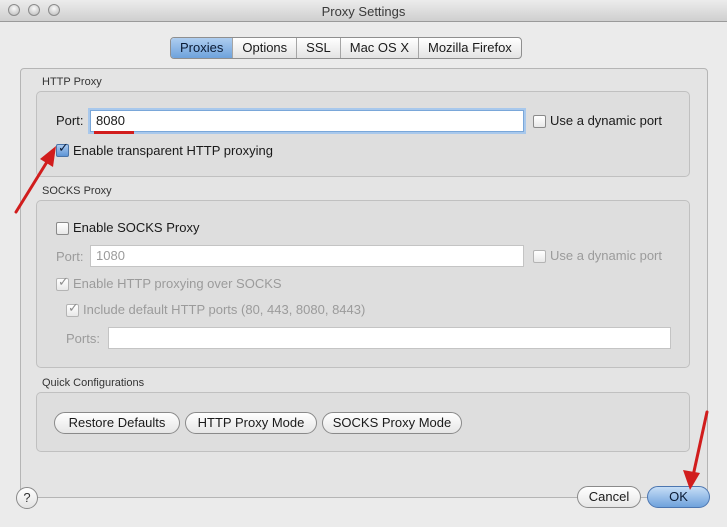 The height and width of the screenshot is (527, 727). Describe the element at coordinates (35, 180) in the screenshot. I see `arrow-to-transparent-checkbox-icon` at that location.